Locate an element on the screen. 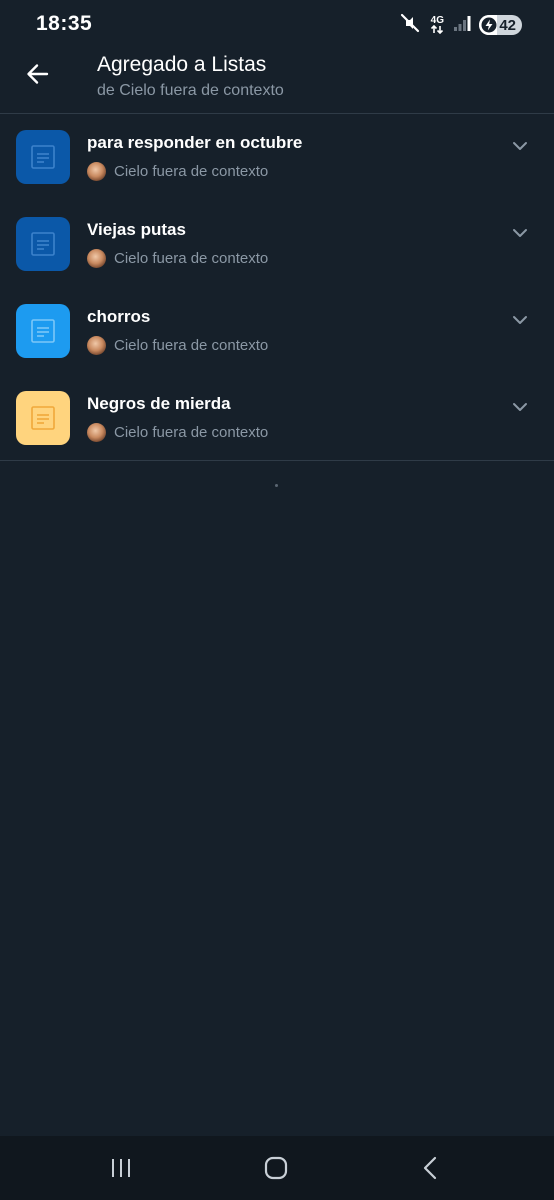  back-icon is located at coordinates (430, 1168).